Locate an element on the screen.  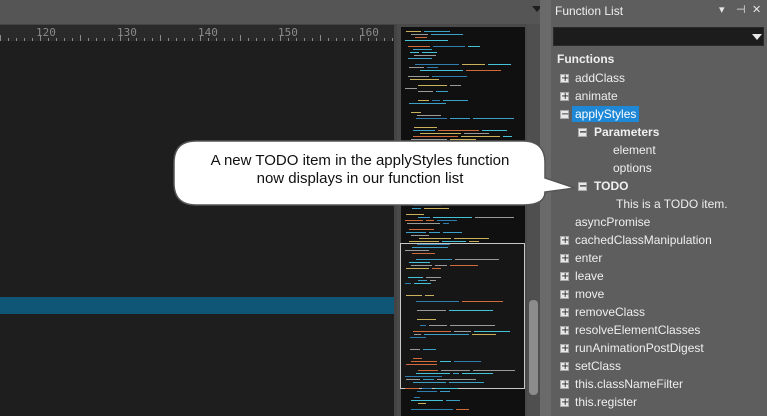
tree-item-label: setClass is located at coordinates (598, 366).